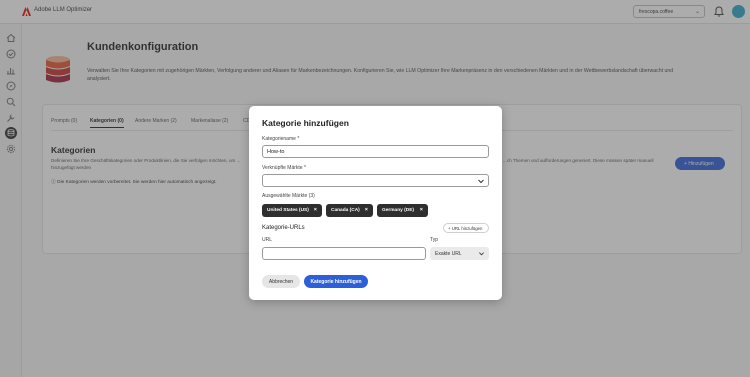  I want to click on linked-markets-select, so click(375, 180).